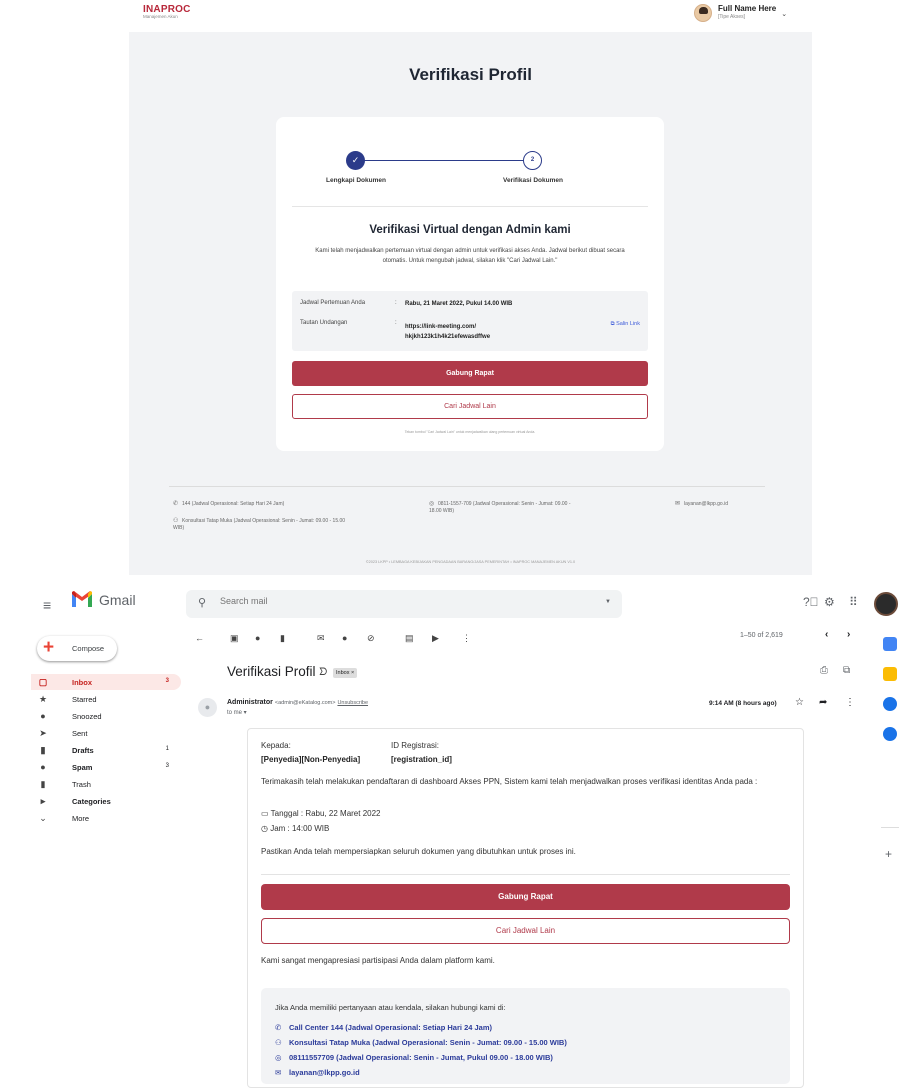 Image resolution: width=916 pixels, height=1088 pixels. Describe the element at coordinates (323, 672) in the screenshot. I see `important-marker-icon: ᗤ` at that location.